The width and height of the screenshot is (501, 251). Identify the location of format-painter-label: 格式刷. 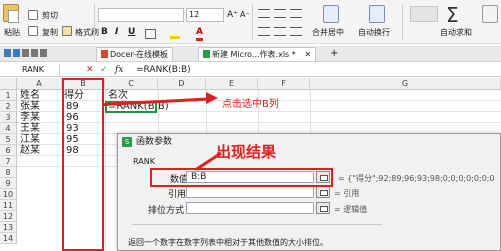
(87, 32).